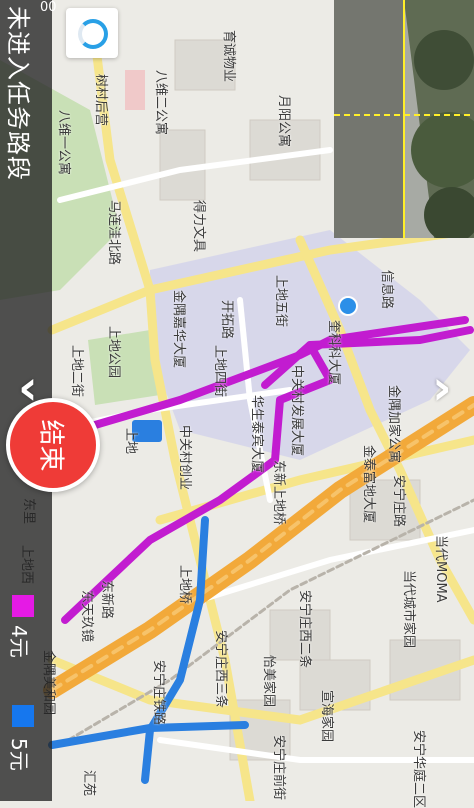 Image resolution: width=474 pixels, height=808 pixels. I want to click on end-button: 结束, so click(53, 445).